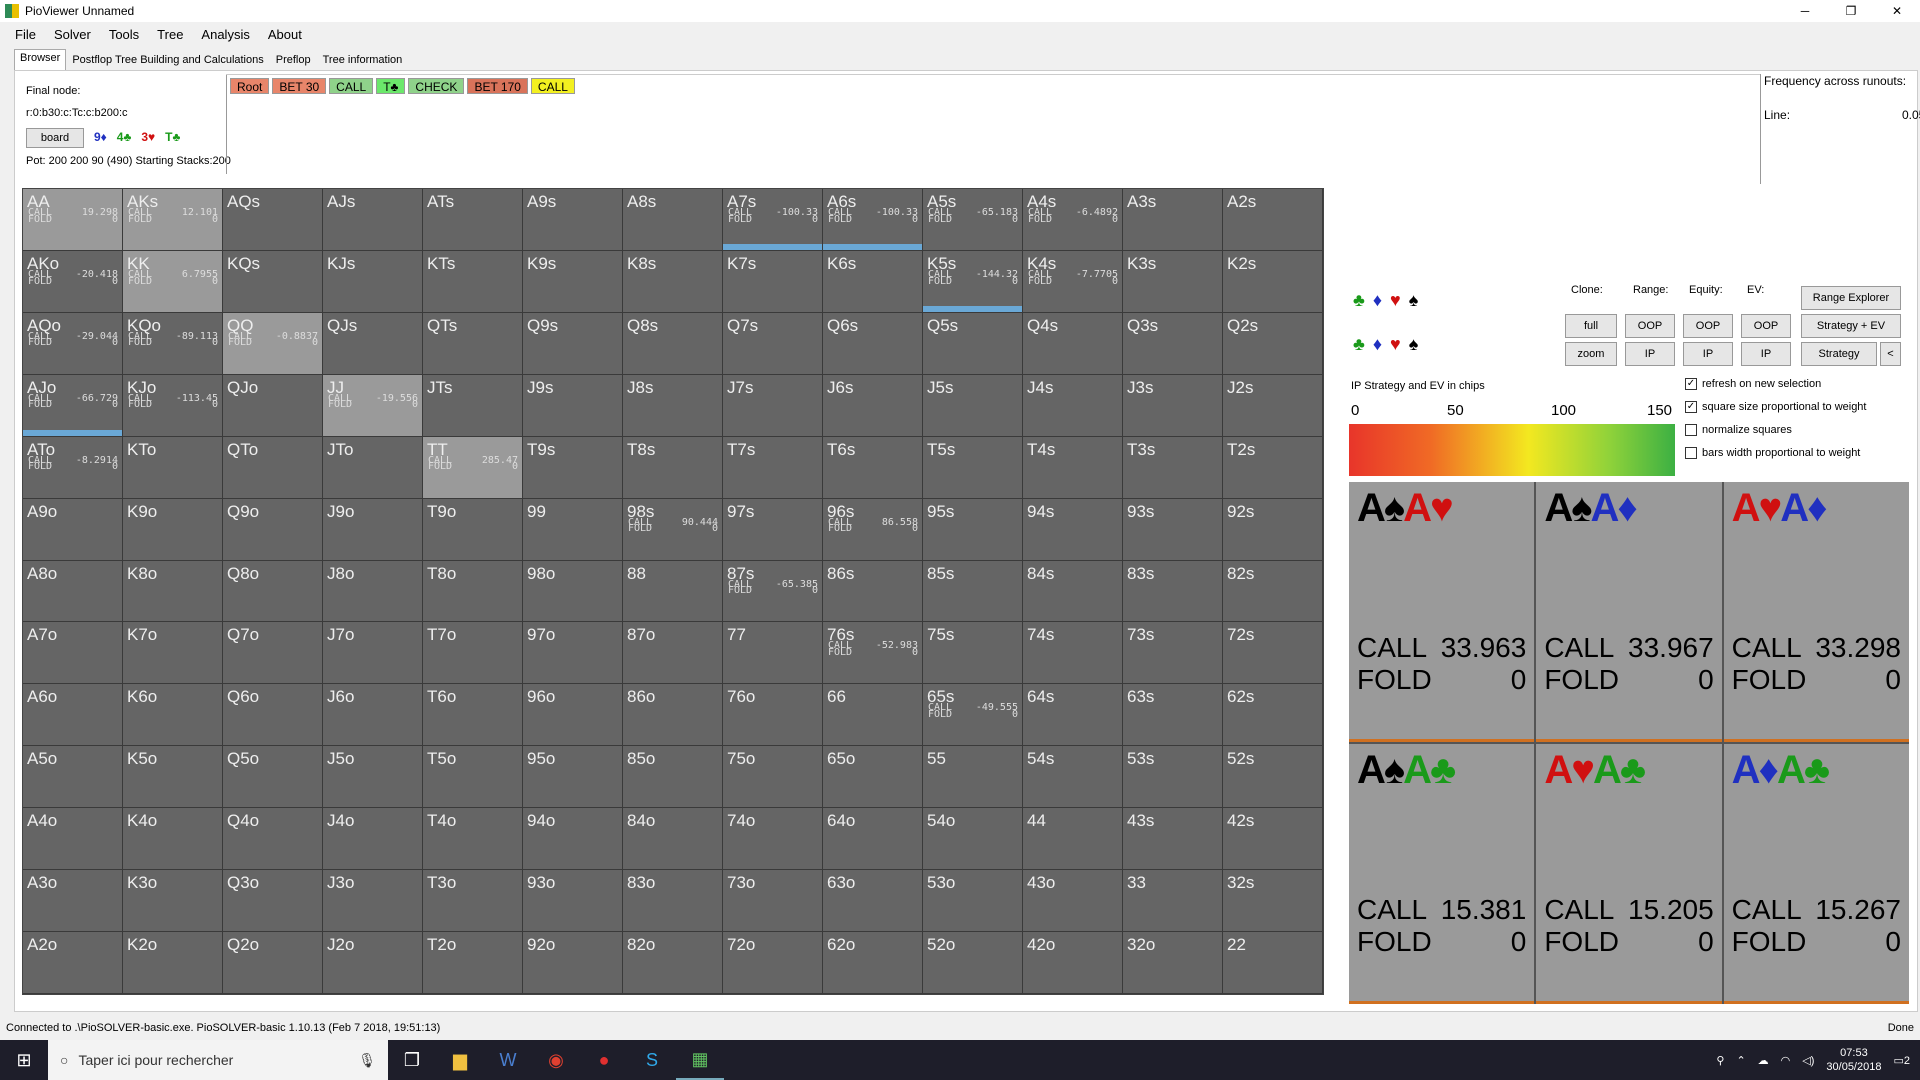  Describe the element at coordinates (773, 777) in the screenshot. I see `hand-cell: 75o` at that location.